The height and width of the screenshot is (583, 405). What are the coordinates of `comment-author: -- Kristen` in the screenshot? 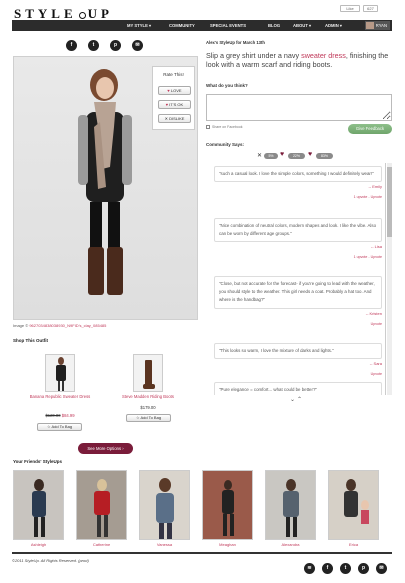 It's located at (373, 313).